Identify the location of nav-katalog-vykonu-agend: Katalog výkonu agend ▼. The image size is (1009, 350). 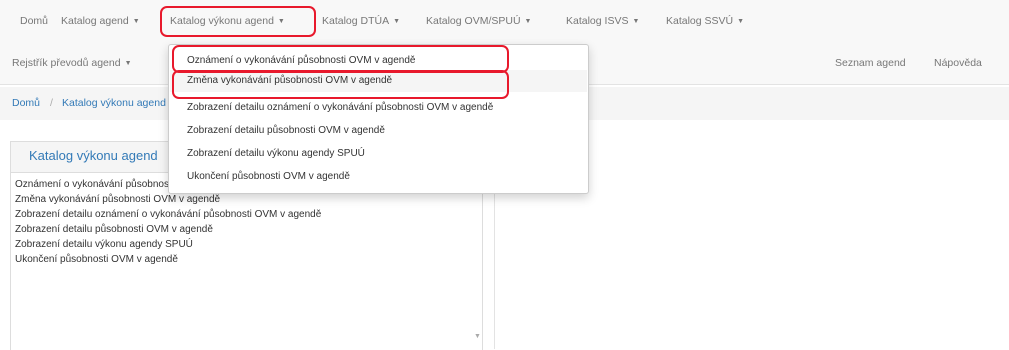
(227, 21).